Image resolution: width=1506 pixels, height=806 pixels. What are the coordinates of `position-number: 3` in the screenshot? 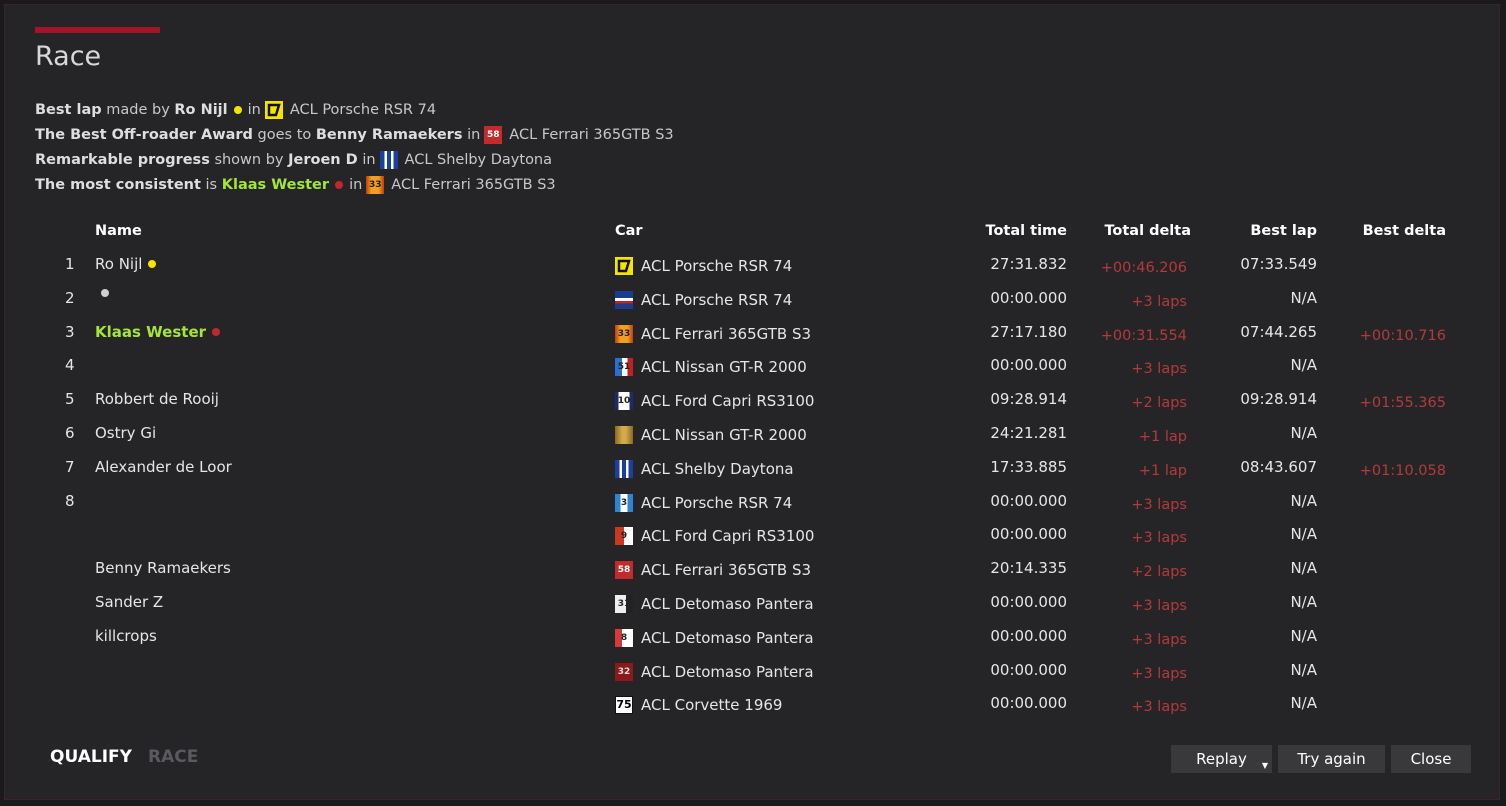 It's located at (70, 331).